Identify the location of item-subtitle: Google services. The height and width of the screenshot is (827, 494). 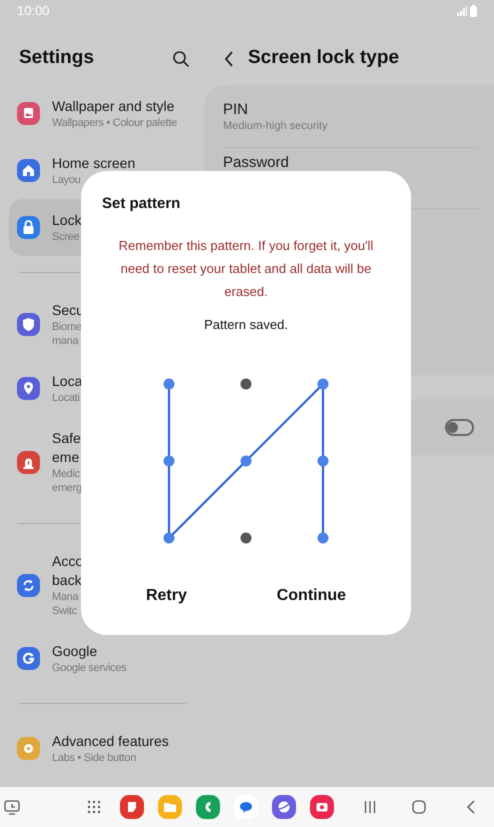
(89, 668).